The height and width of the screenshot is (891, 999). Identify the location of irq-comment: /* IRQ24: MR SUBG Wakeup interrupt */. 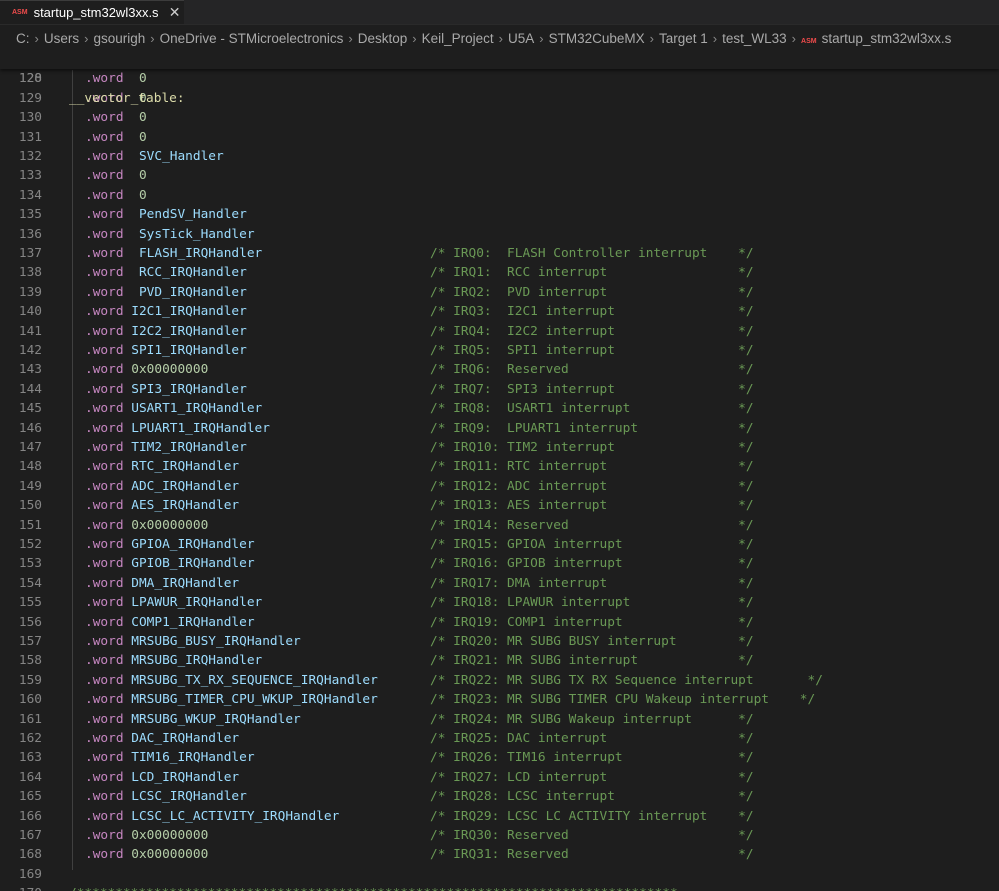
(592, 719).